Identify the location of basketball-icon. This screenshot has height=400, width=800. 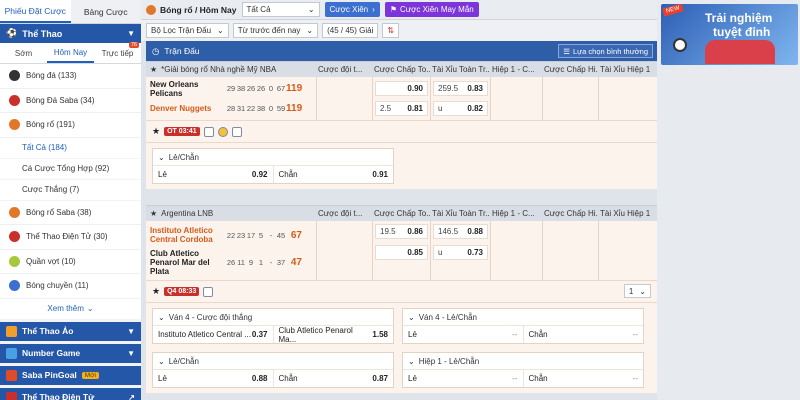
(14, 125).